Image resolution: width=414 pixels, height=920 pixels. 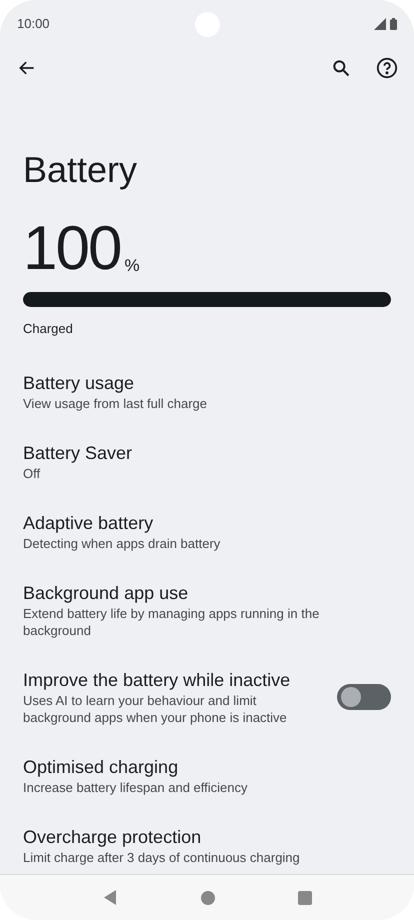 What do you see at coordinates (199, 592) in the screenshot?
I see `setting-title: Background app use` at bounding box center [199, 592].